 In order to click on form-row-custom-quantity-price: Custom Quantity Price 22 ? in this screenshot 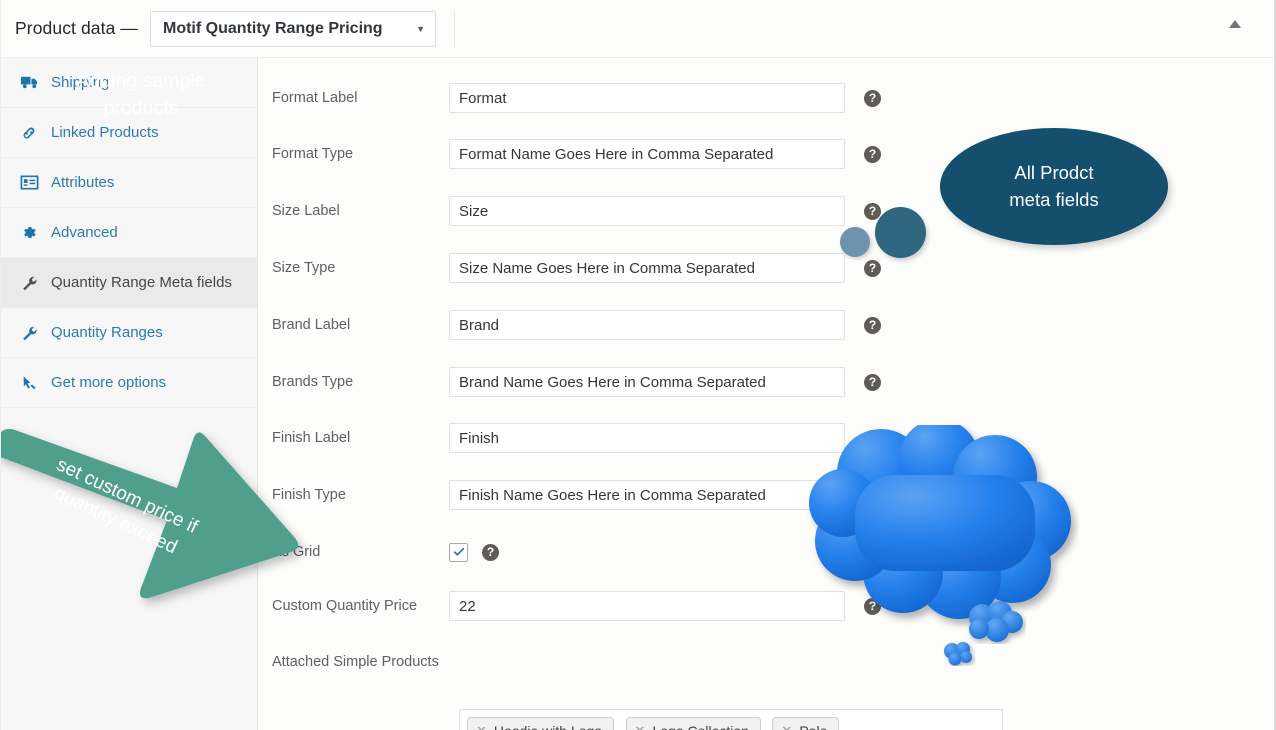, I will do `click(766, 606)`.